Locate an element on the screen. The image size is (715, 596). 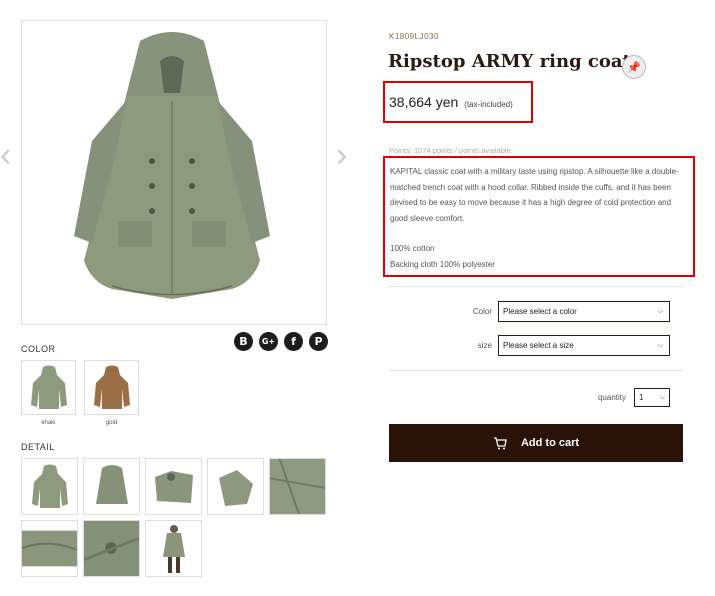
detail-section-label: DETAIL is located at coordinates (38, 447).